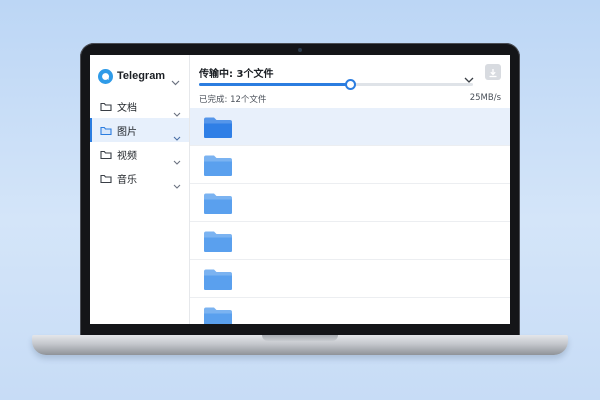 This screenshot has height=400, width=600. What do you see at coordinates (300, 50) in the screenshot?
I see `camera-dot` at bounding box center [300, 50].